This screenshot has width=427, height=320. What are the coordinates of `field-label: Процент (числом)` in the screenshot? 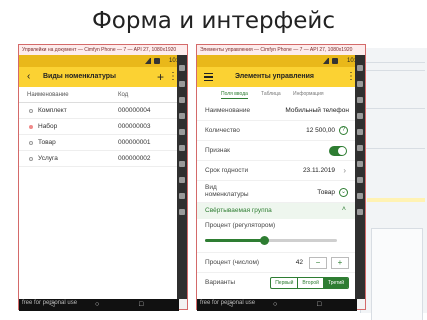 It's located at (232, 262).